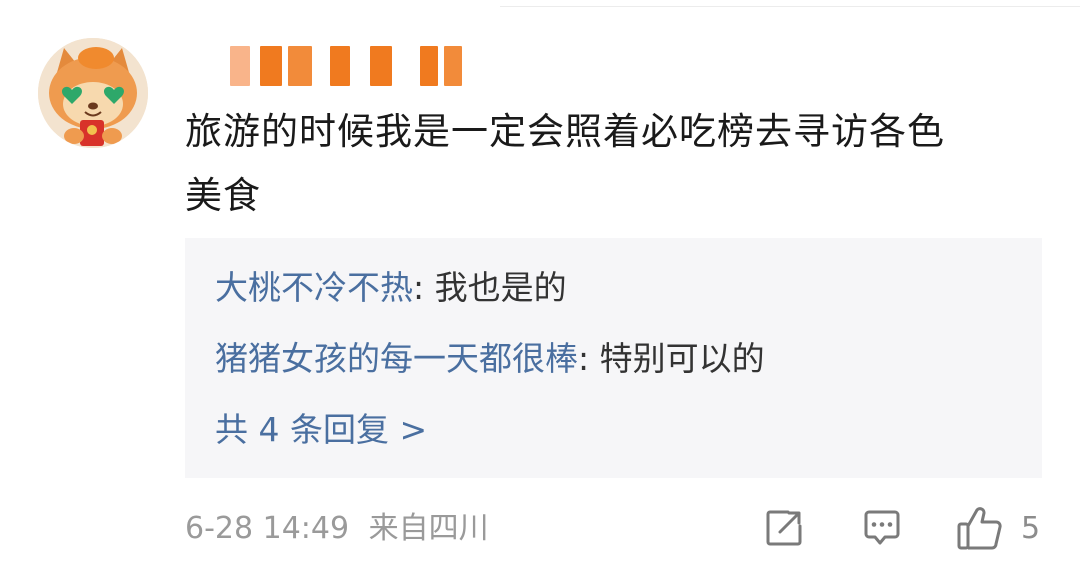 The width and height of the screenshot is (1080, 564). I want to click on comment-icon, so click(882, 527).